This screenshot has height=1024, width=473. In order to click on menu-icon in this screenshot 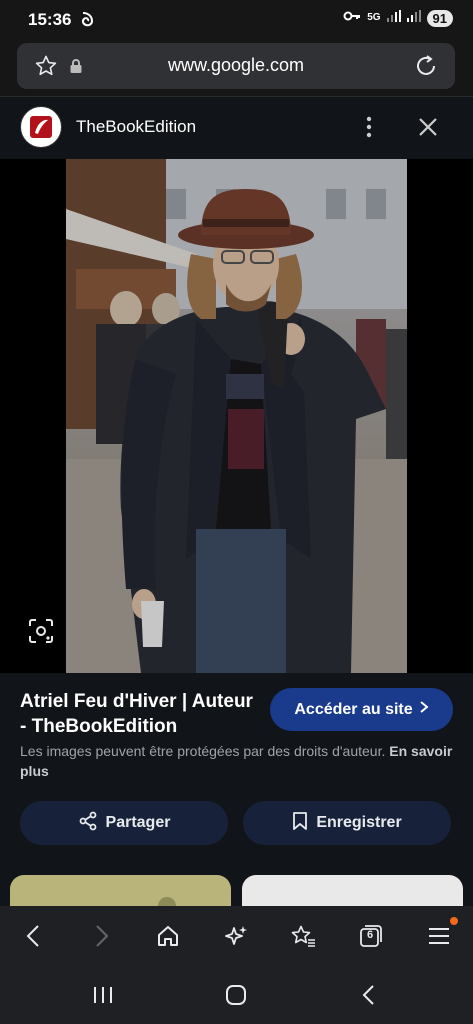, I will do `click(440, 934)`.